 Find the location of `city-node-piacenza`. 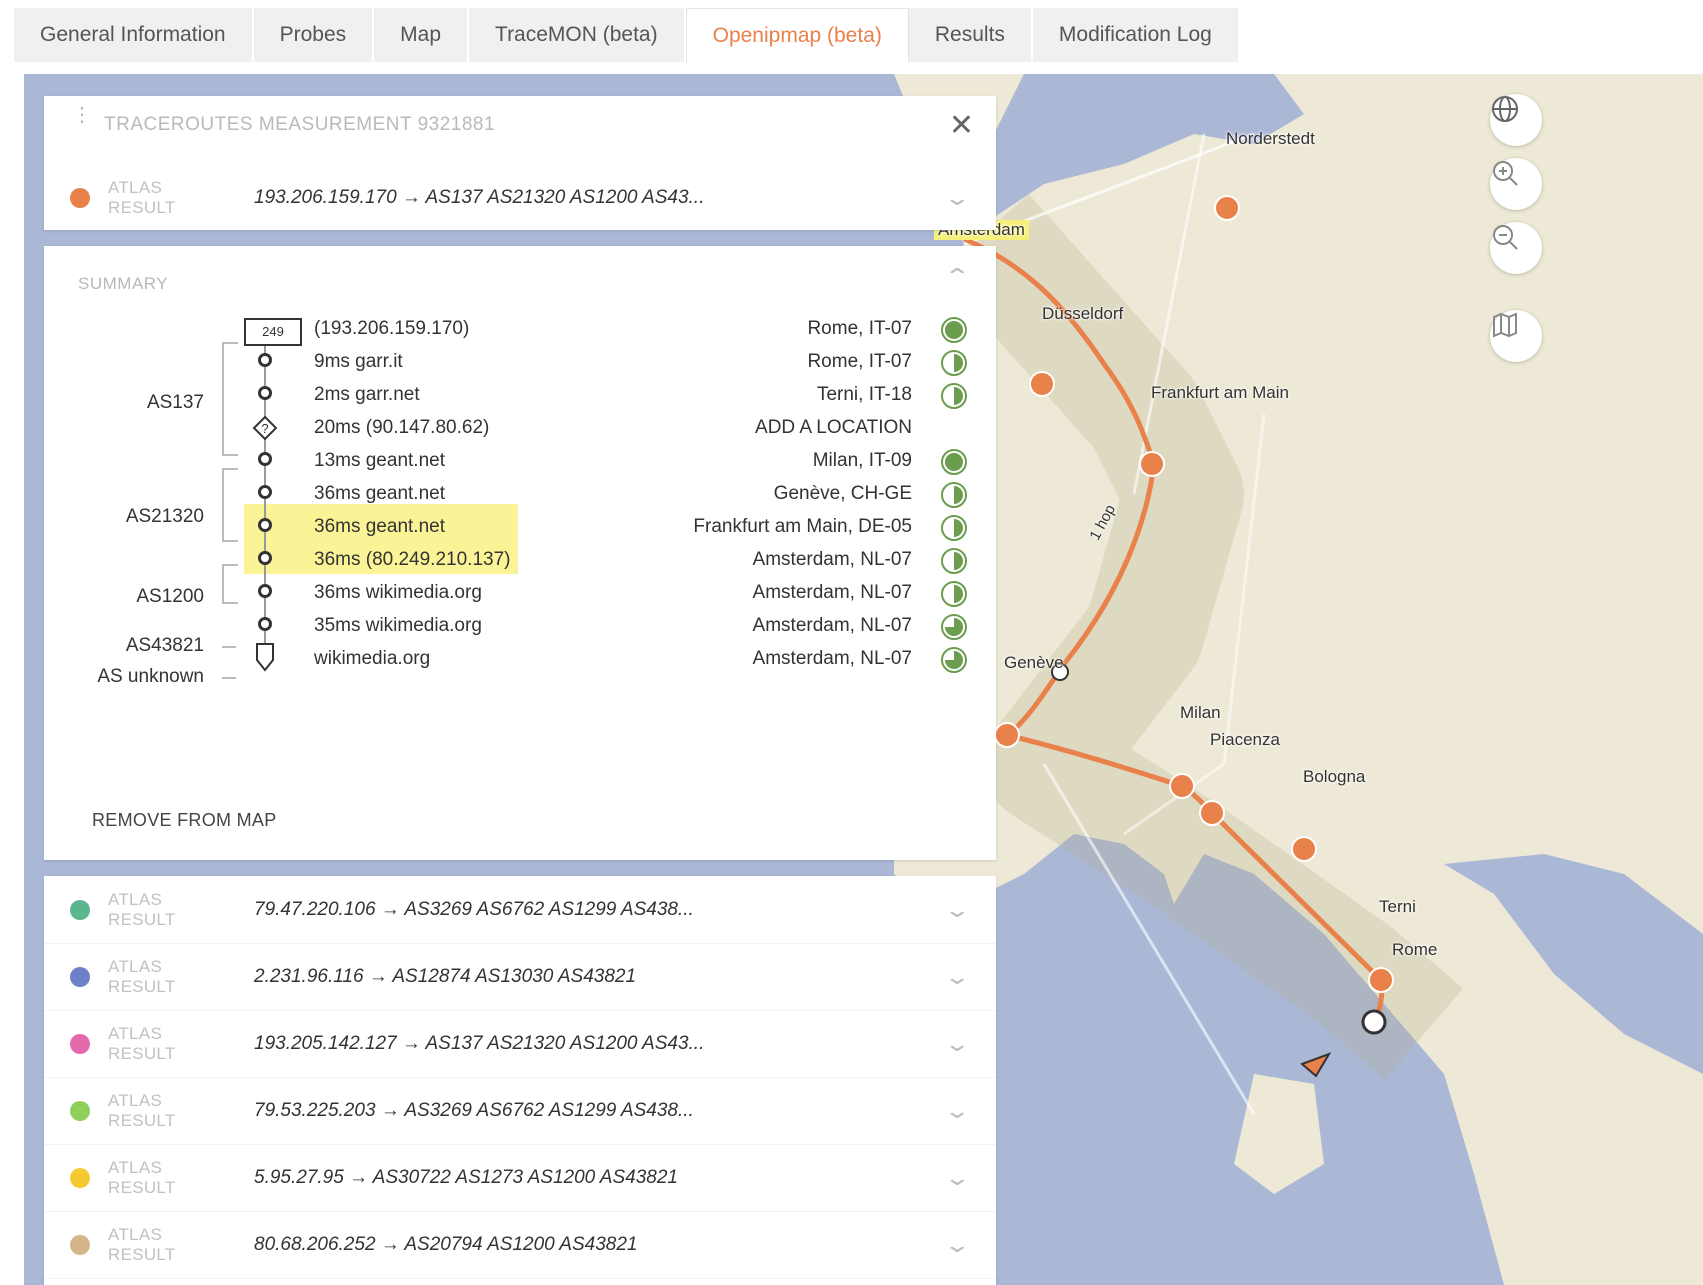

city-node-piacenza is located at coordinates (1212, 813).